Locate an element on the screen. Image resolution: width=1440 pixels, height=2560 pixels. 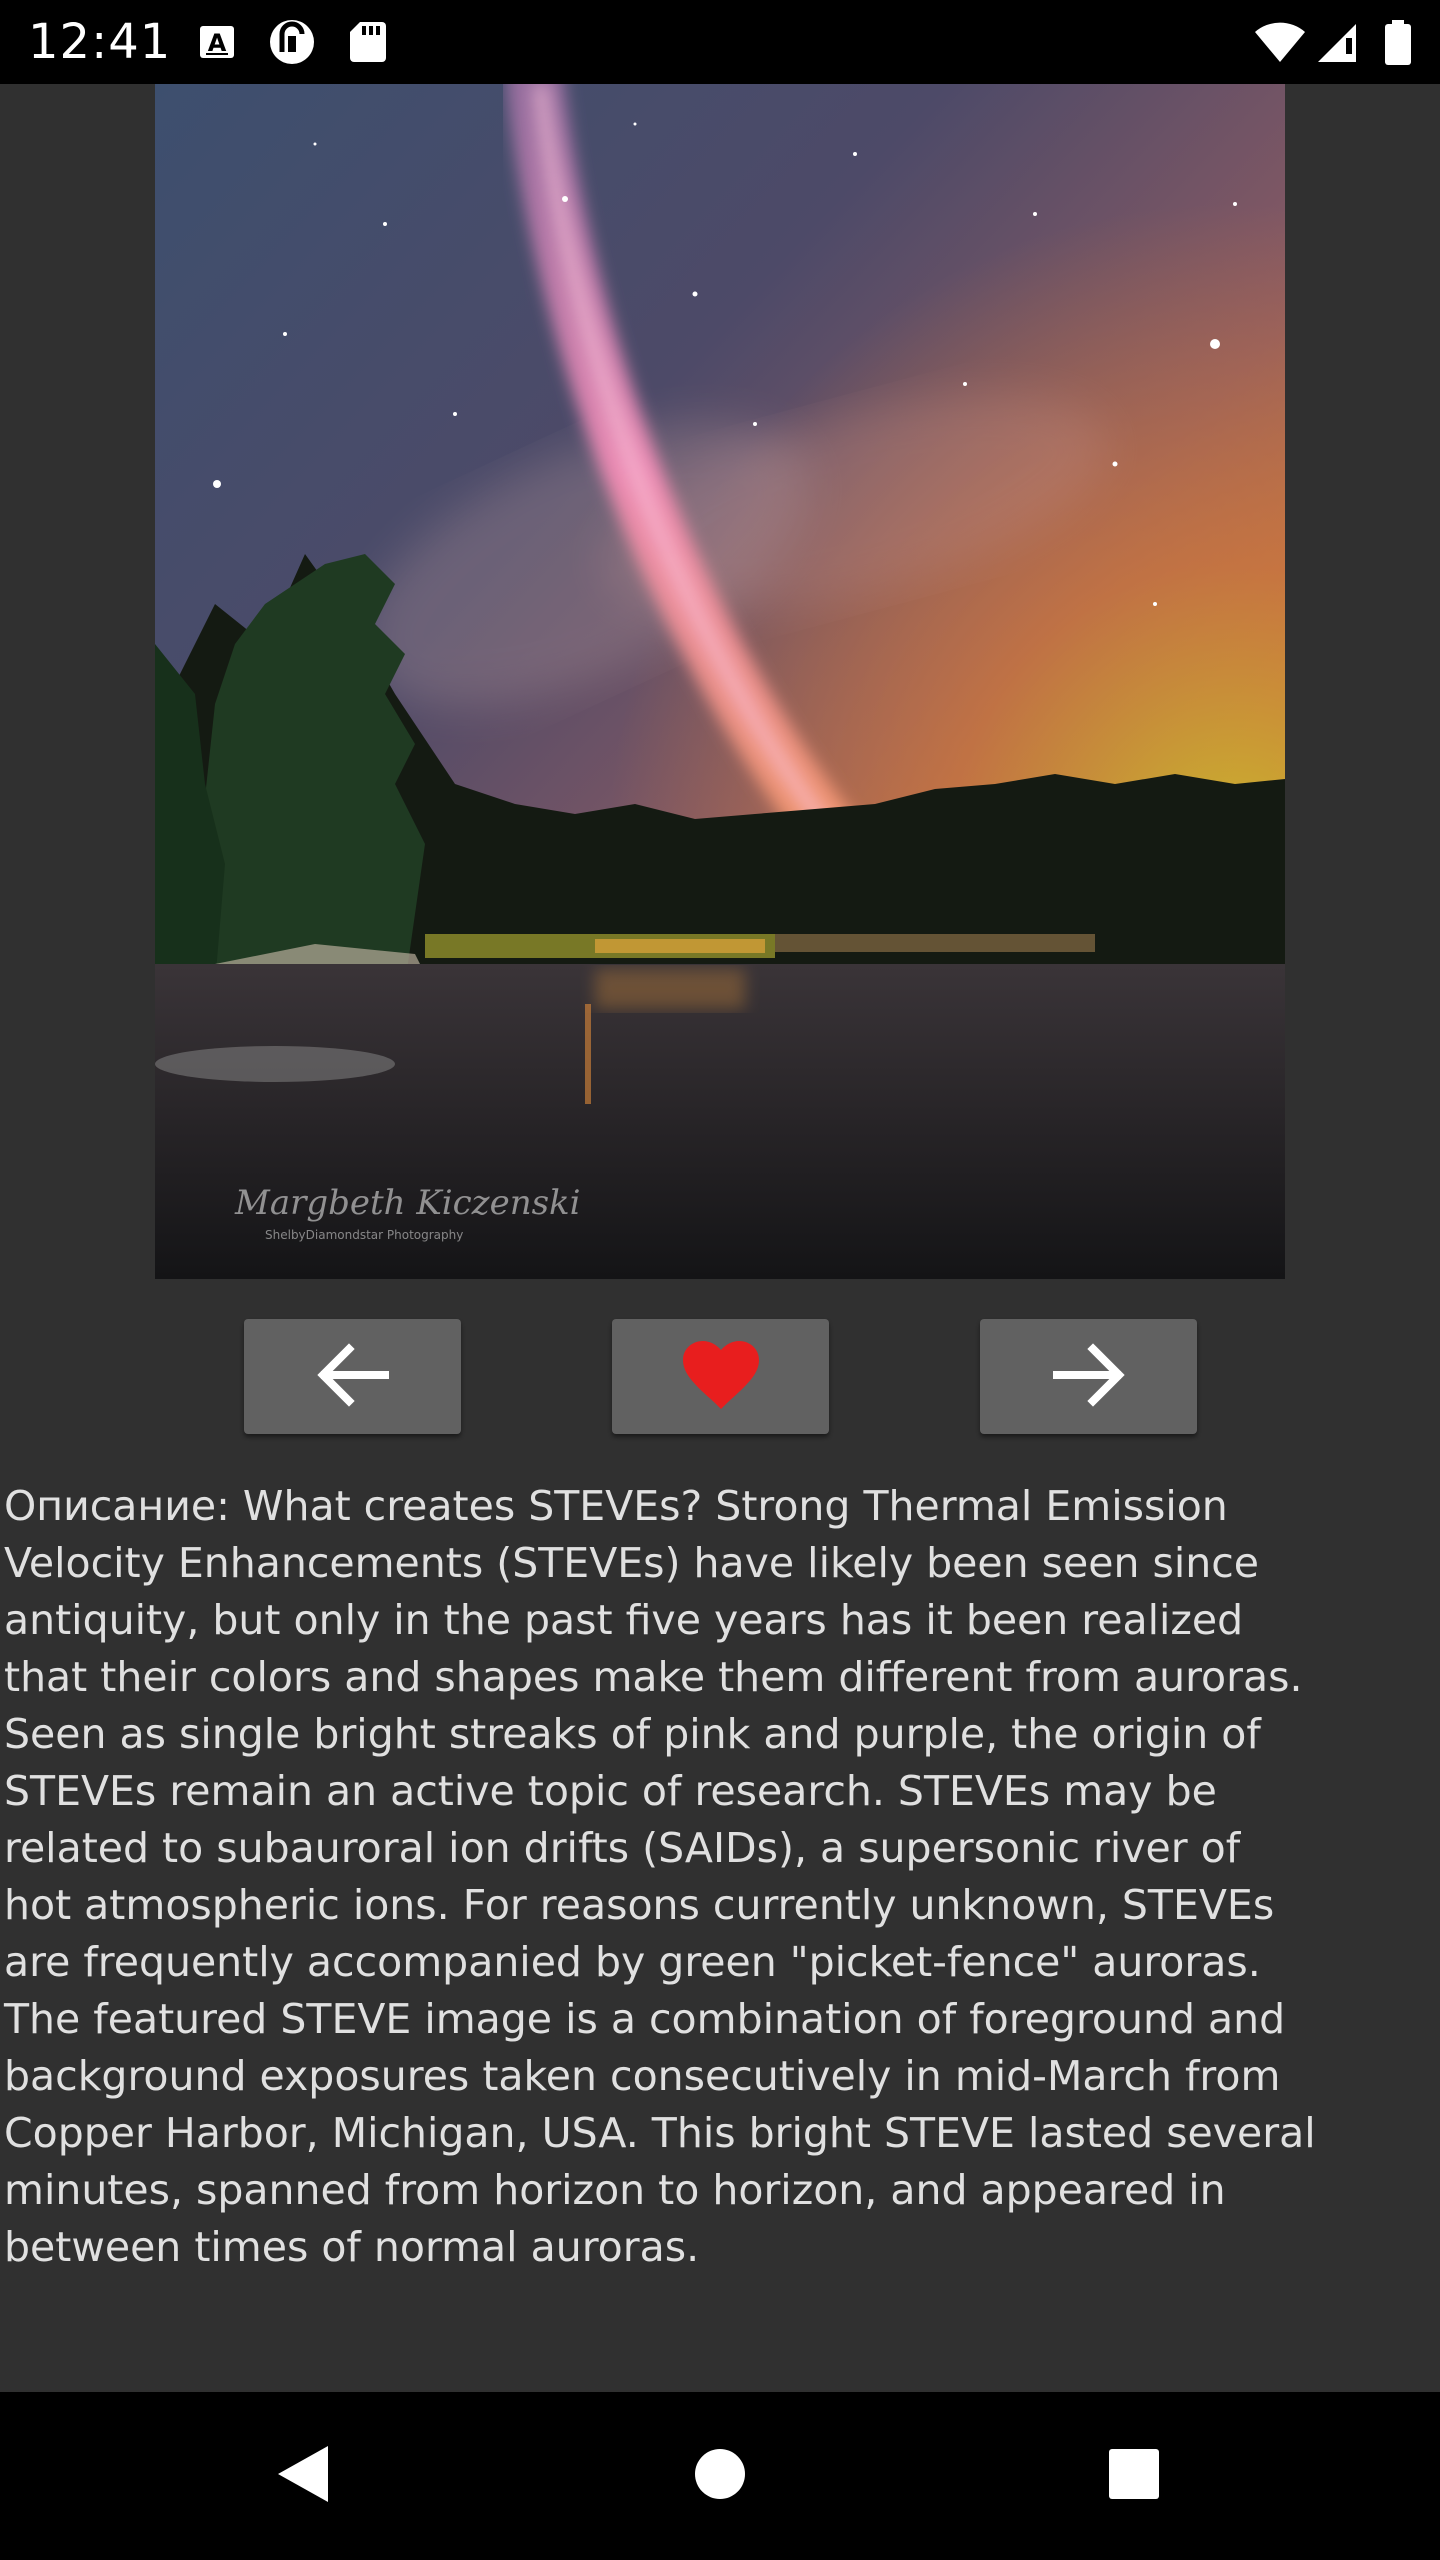
battery-icon is located at coordinates (1398, 42).